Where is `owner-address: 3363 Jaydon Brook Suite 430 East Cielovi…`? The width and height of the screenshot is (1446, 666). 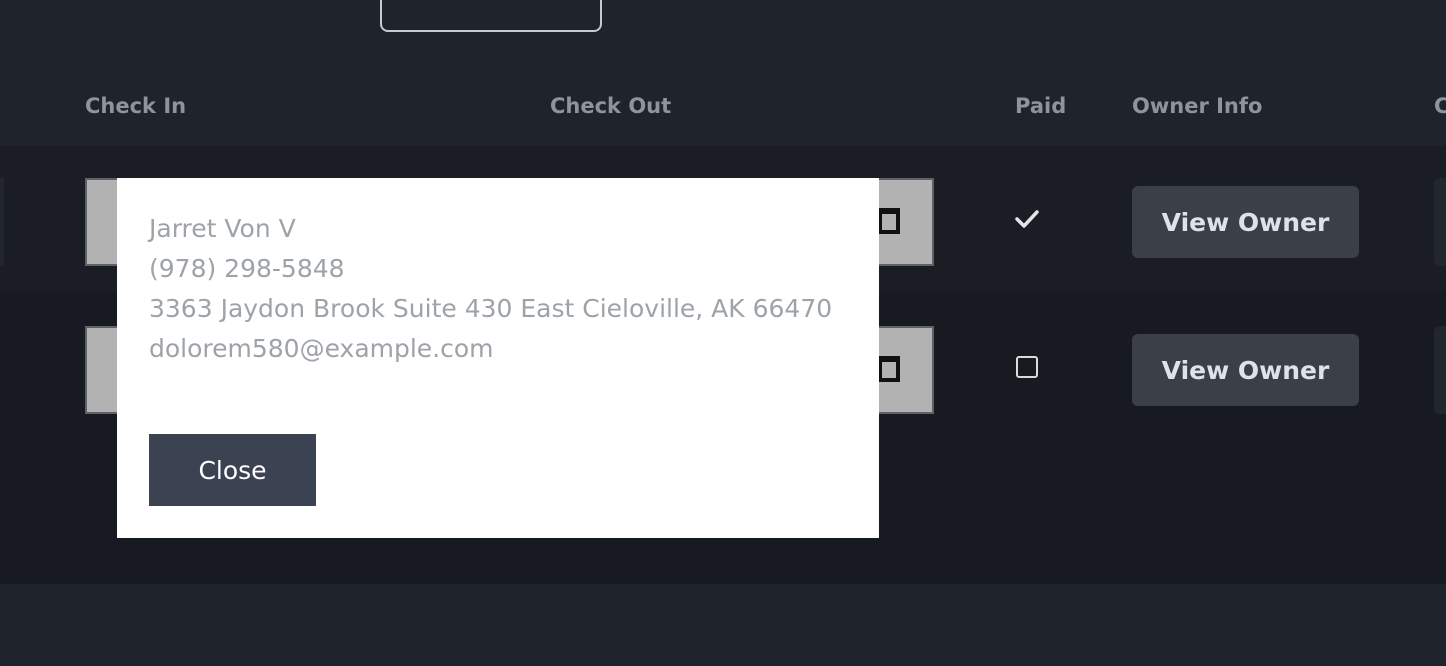
owner-address: 3363 Jaydon Brook Suite 430 East Cielovi… is located at coordinates (491, 308).